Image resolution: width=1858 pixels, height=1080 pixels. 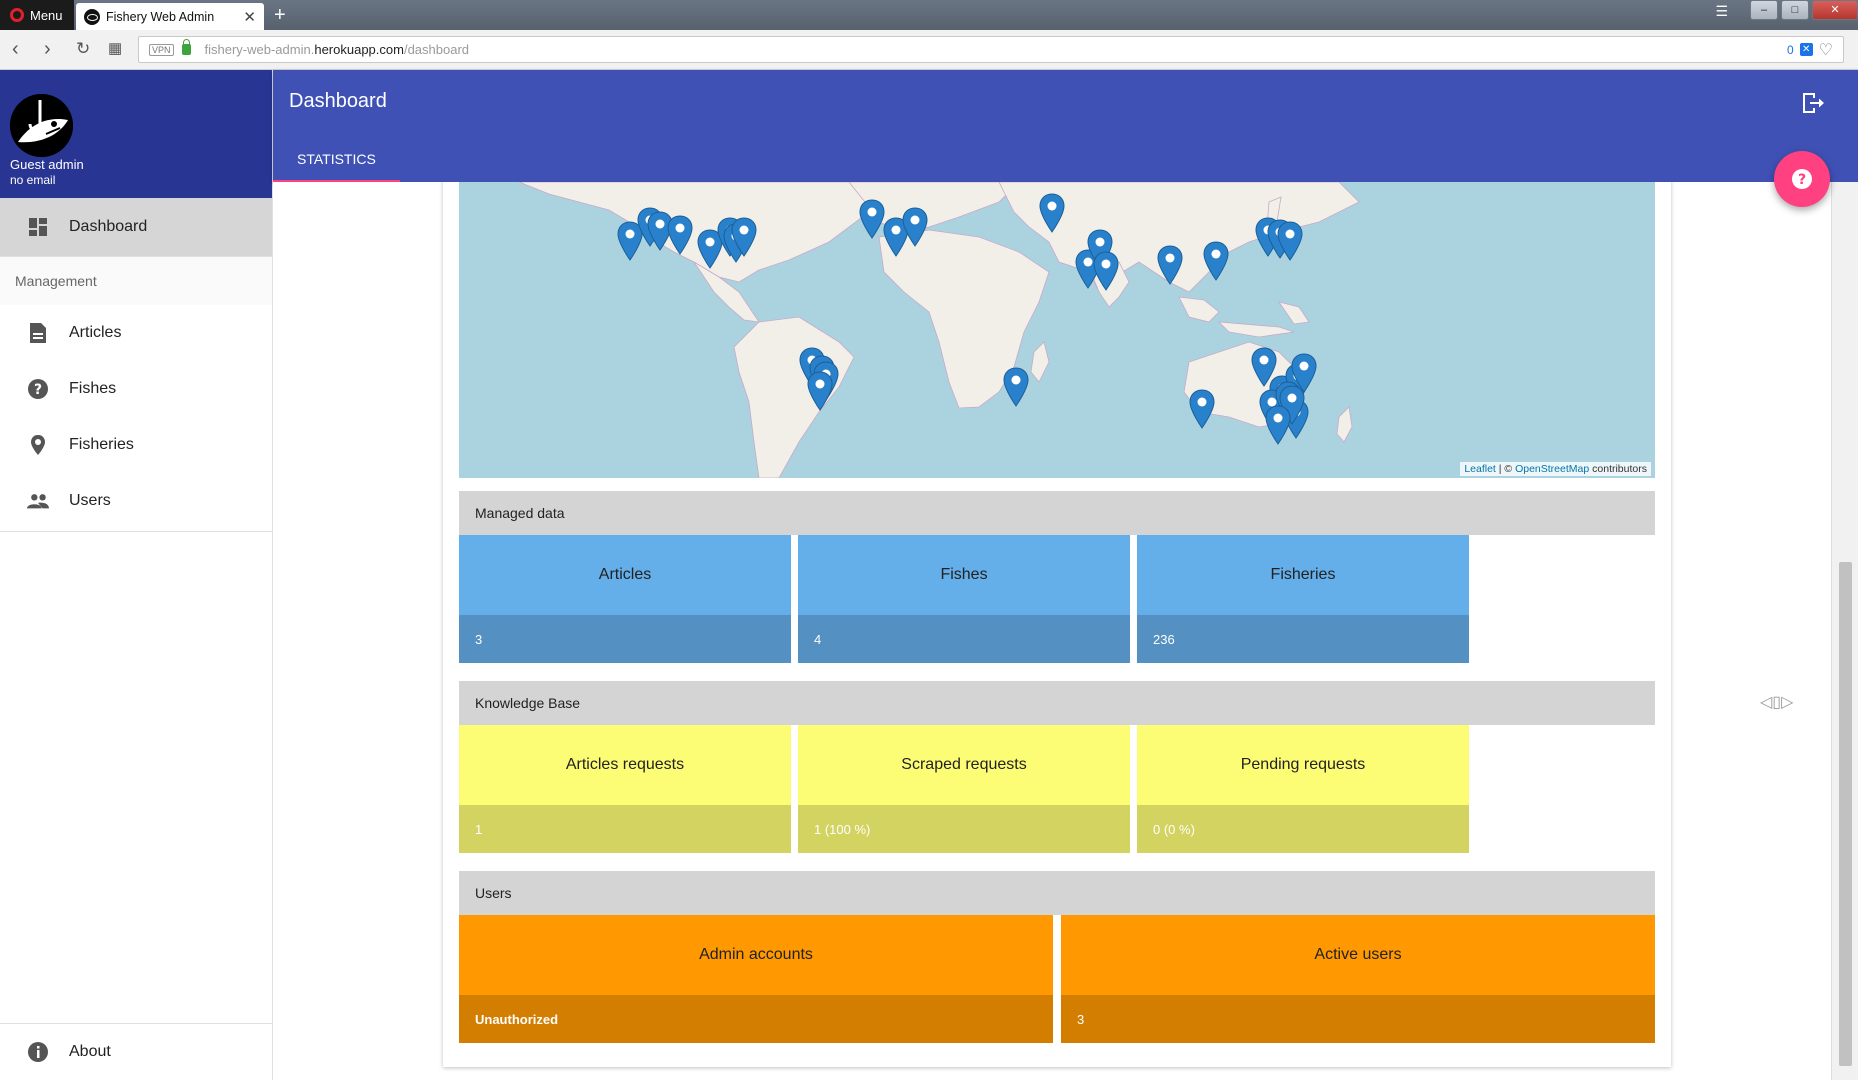 I want to click on user-profile: Guest admin no email, so click(x=136, y=134).